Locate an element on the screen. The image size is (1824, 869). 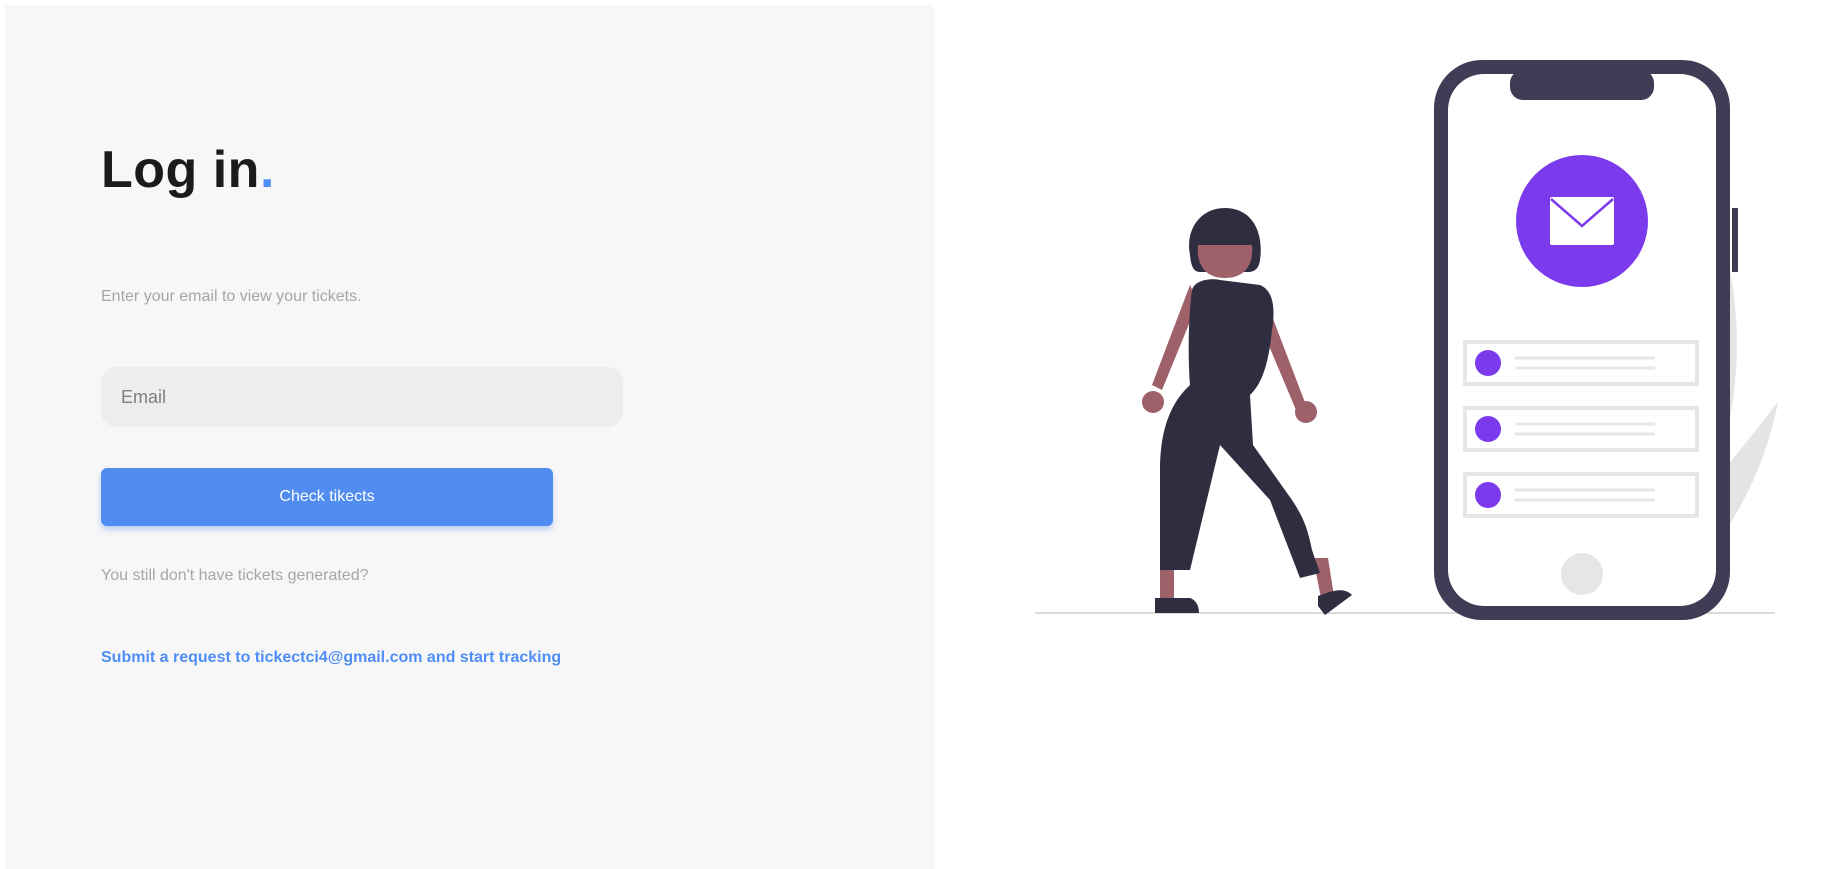
page-title: Log in. is located at coordinates (188, 170).